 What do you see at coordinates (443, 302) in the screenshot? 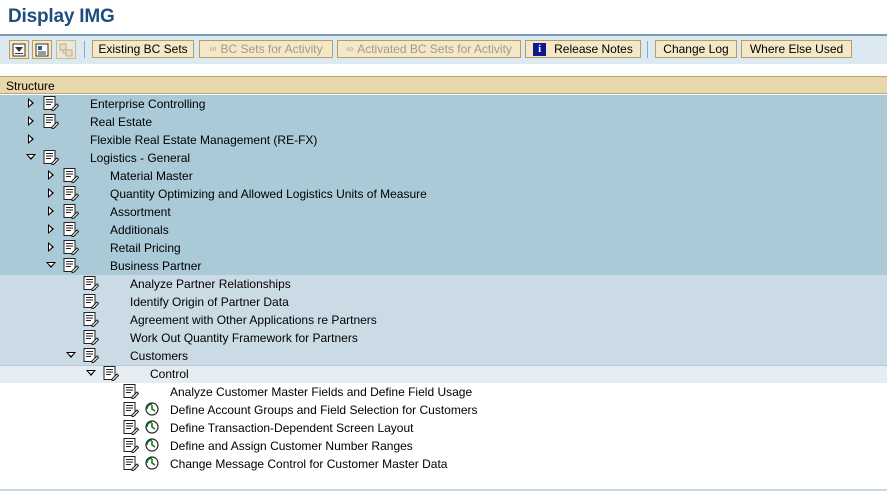
I see `tree-node: Identify Origin of Partner Data` at bounding box center [443, 302].